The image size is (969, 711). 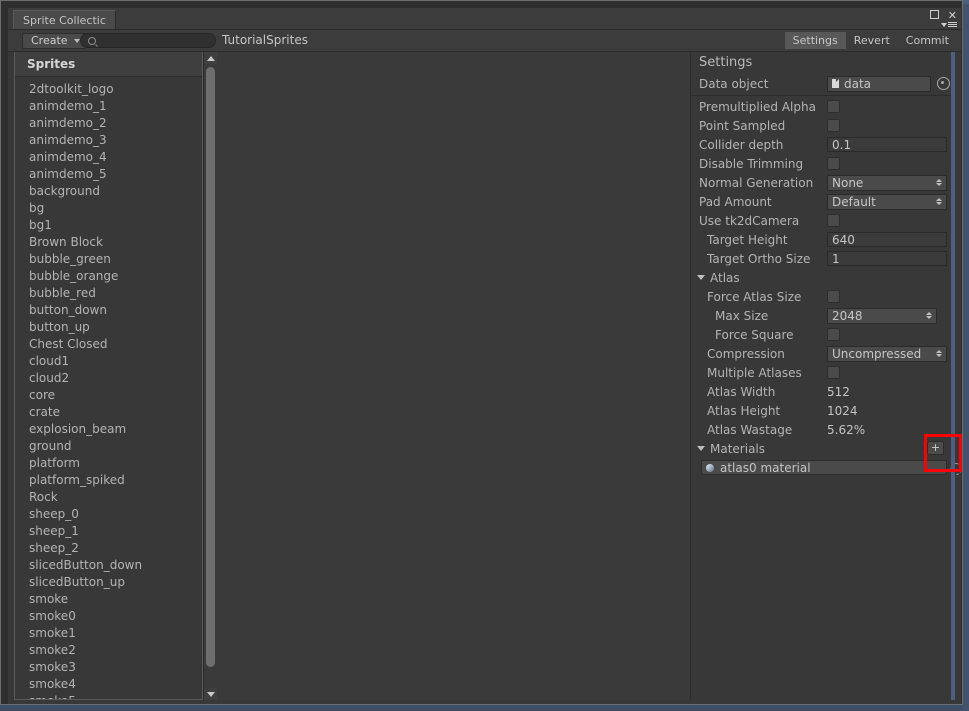 What do you see at coordinates (831, 467) in the screenshot?
I see `material-item: atlas0 material` at bounding box center [831, 467].